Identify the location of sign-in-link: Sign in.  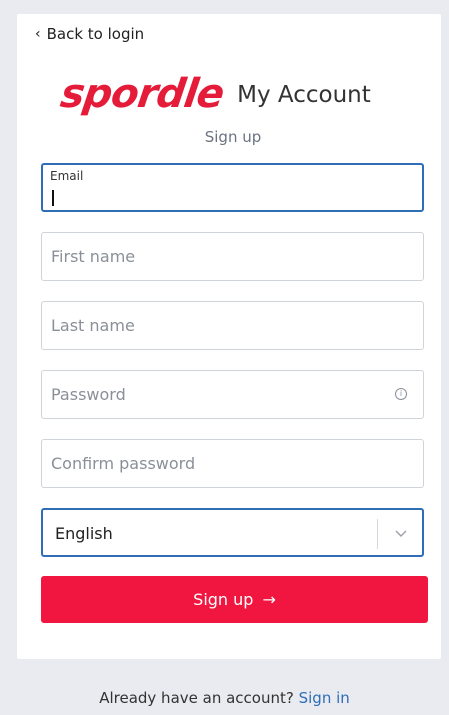
(324, 698).